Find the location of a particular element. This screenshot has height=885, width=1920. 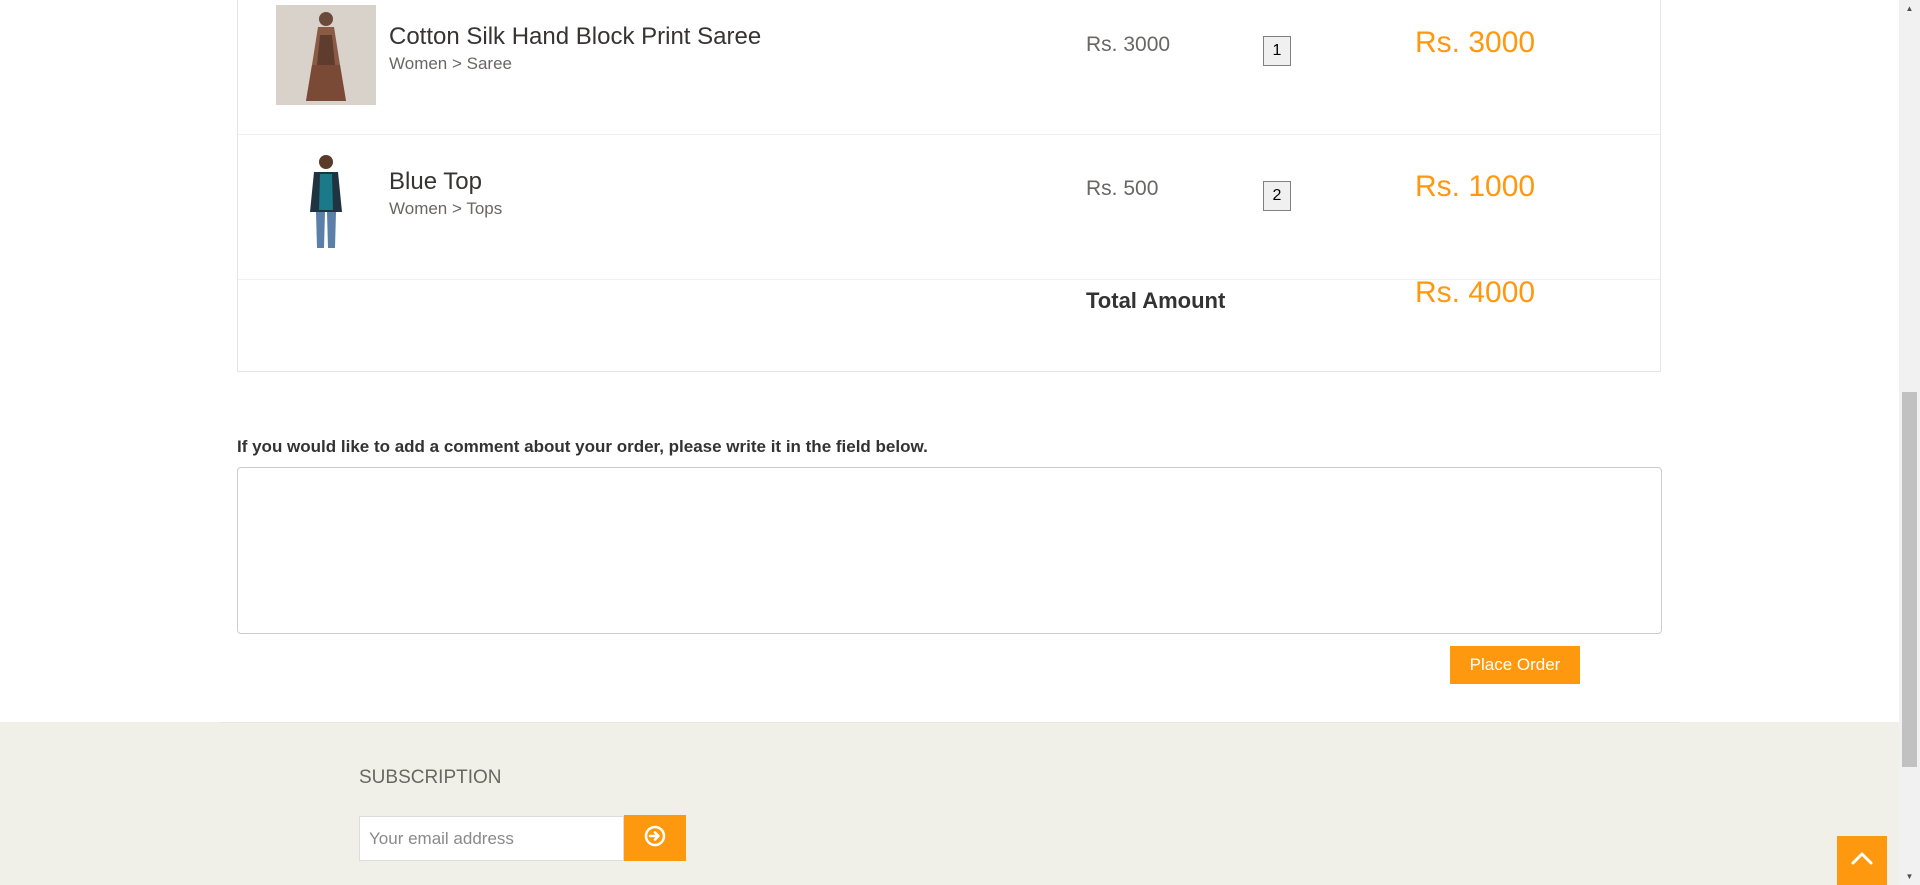

product-price: Rs. 500 is located at coordinates (1122, 188).